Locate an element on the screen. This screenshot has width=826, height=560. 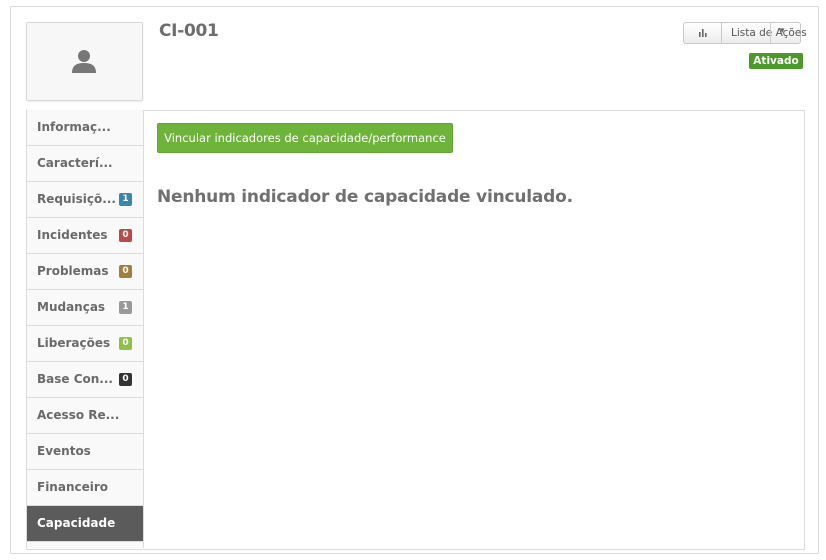
sidebar-item-eventos: Eventos is located at coordinates (84, 452).